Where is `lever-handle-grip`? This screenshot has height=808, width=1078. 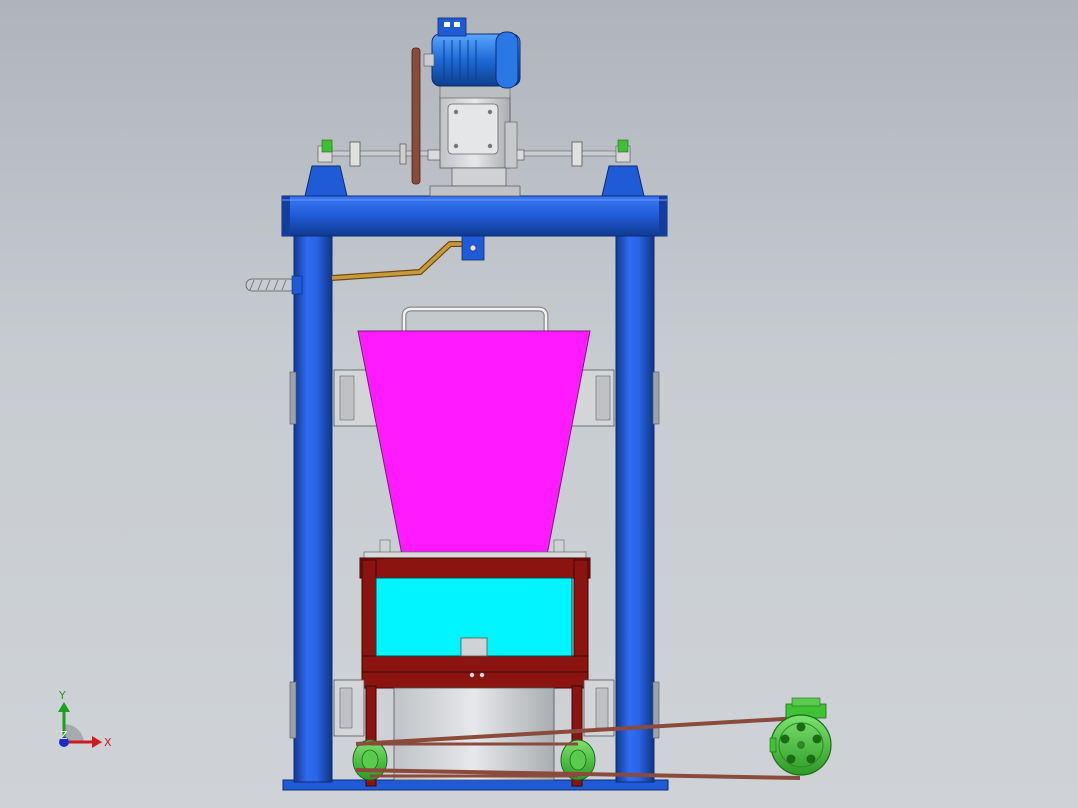
lever-handle-grip is located at coordinates (274, 285).